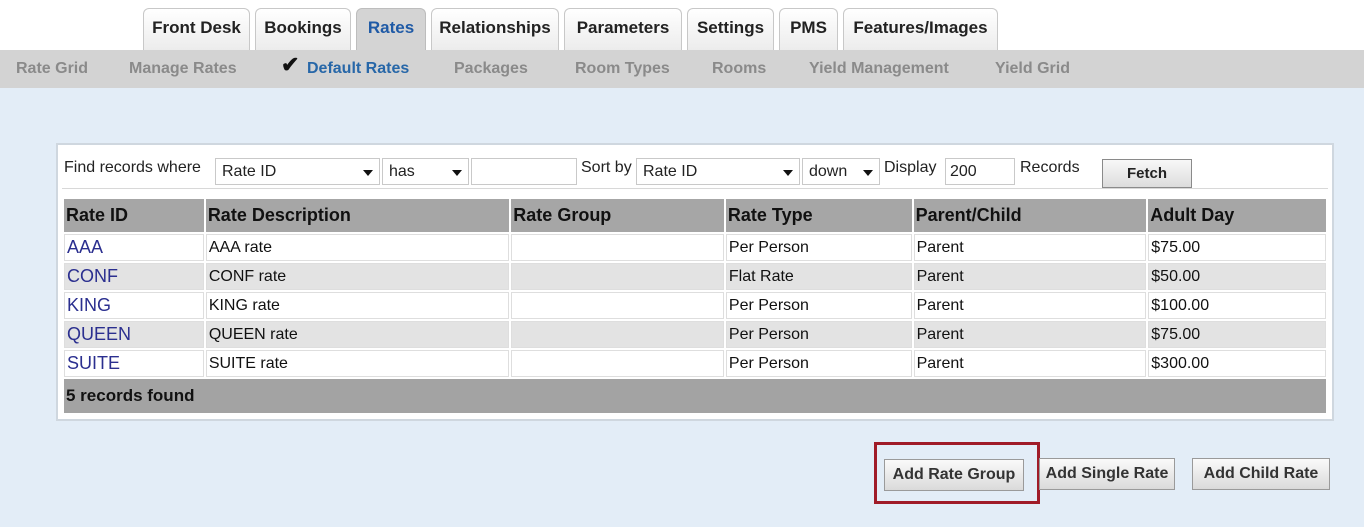 This screenshot has height=527, width=1364. I want to click on field-select: Rate ID, so click(297, 171).